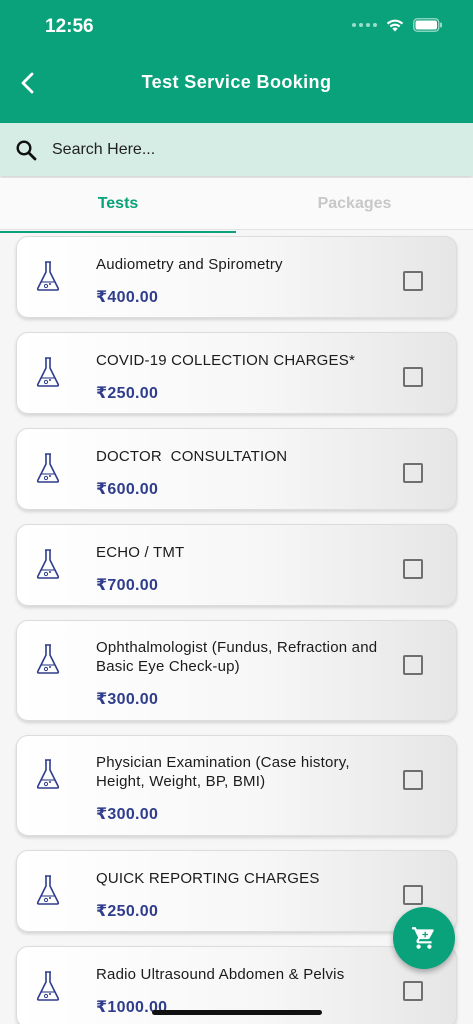 The width and height of the screenshot is (473, 1024). Describe the element at coordinates (140, 552) in the screenshot. I see `test-name: ECHO / TMT` at that location.